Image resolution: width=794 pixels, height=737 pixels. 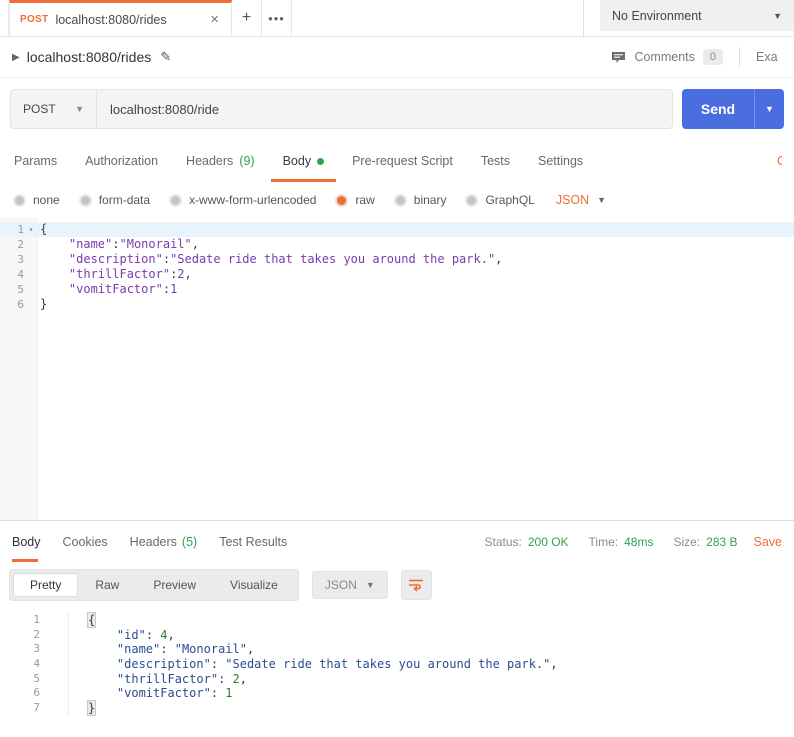 I want to click on code-line: 1 ▾{, so click(x=397, y=229).